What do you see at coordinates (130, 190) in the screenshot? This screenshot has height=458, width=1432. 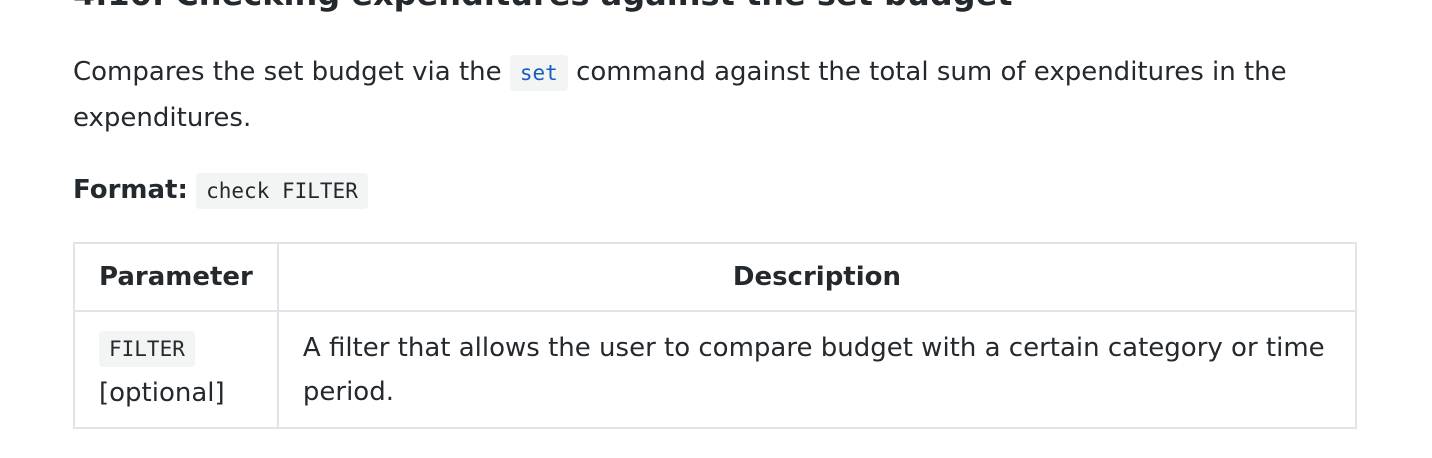 I see `format-label: Format:` at bounding box center [130, 190].